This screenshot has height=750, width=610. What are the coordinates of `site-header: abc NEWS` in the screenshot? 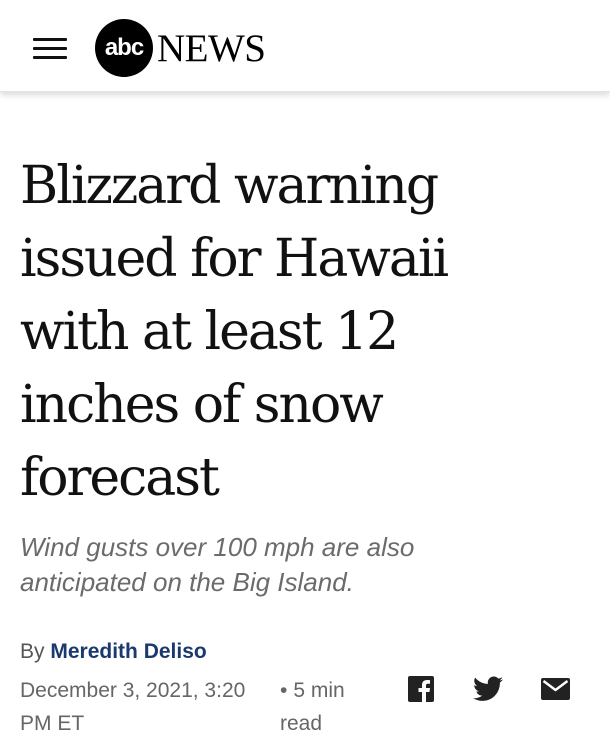 It's located at (305, 46).